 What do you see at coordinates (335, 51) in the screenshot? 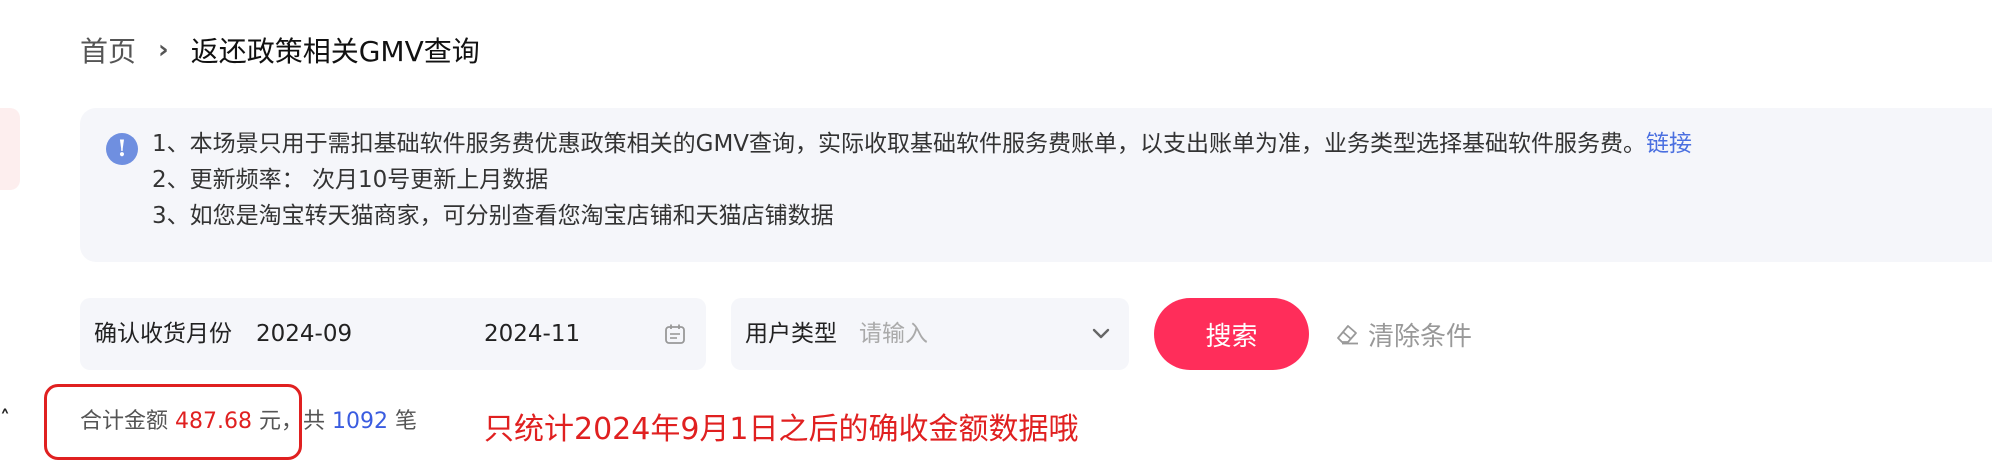
I see `page-title: 返还政策相关GMV查询` at bounding box center [335, 51].